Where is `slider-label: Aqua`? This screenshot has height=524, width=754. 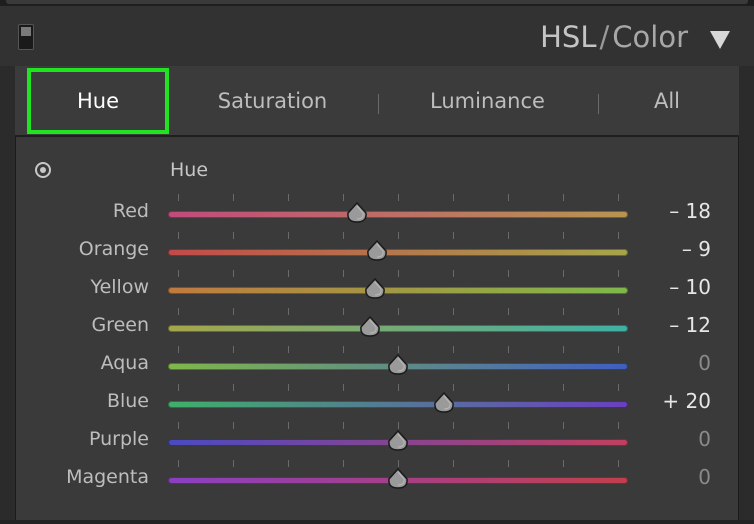 slider-label: Aqua is located at coordinates (124, 363).